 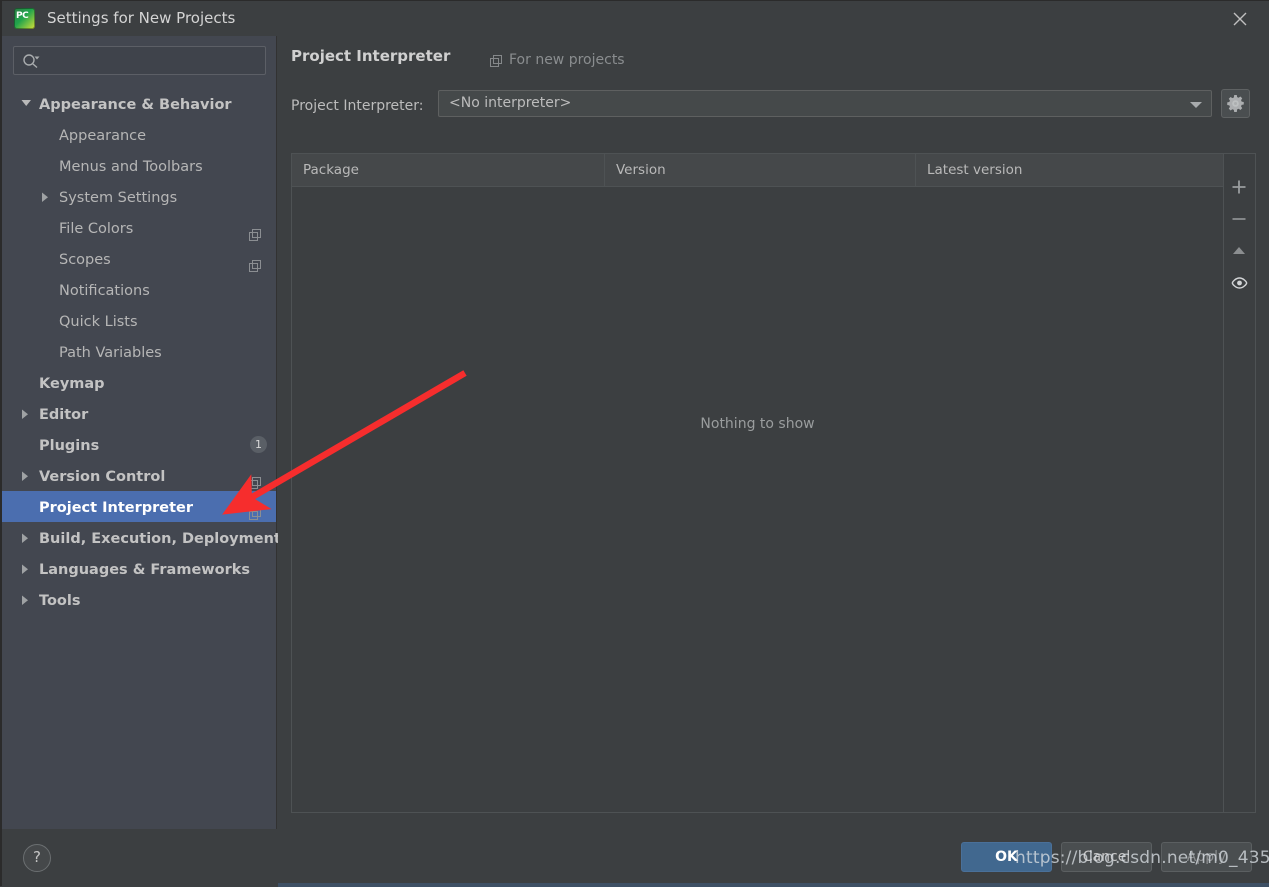 I want to click on column-header-version: Version, so click(x=760, y=170).